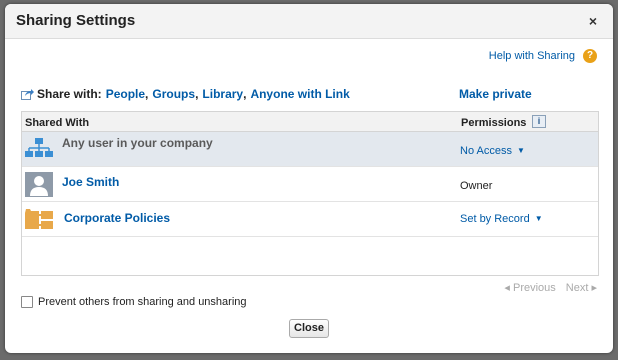 The image size is (618, 360). What do you see at coordinates (39, 219) in the screenshot?
I see `folder-record-icon` at bounding box center [39, 219].